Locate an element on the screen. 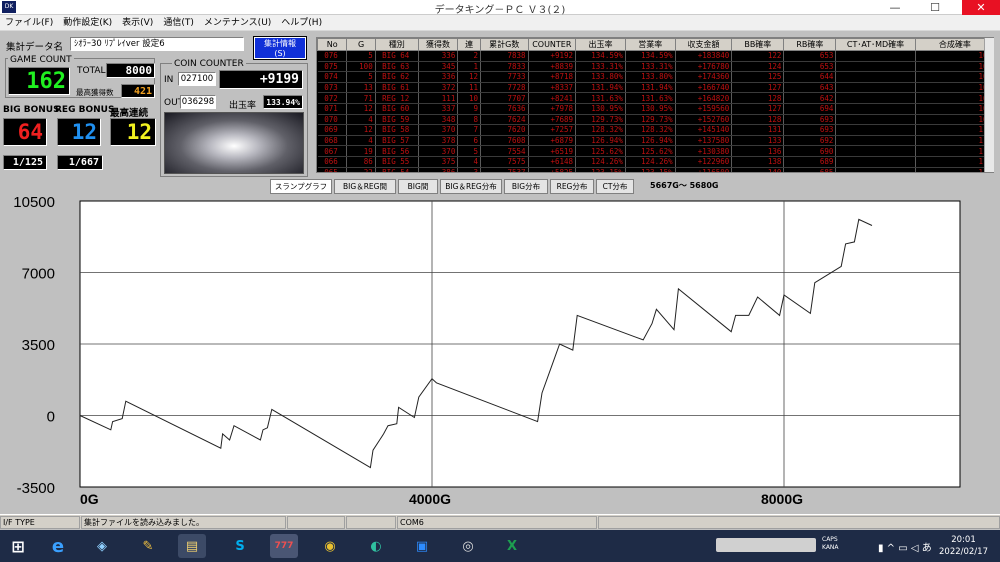  table-header-cell: 出玉率 is located at coordinates (600, 44).